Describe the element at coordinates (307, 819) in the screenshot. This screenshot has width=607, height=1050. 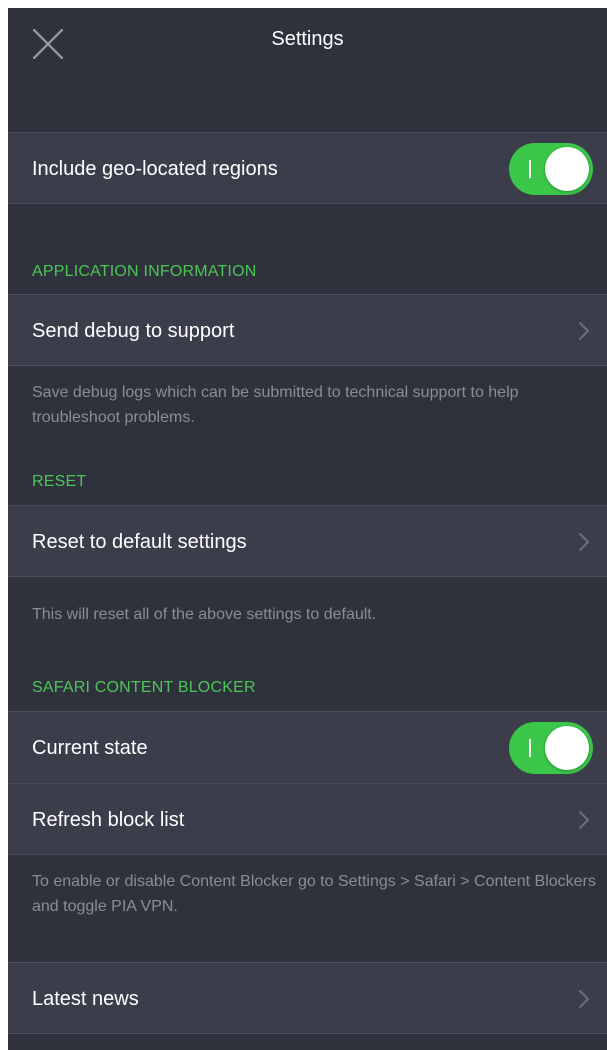
I see `refresh-block-list-row: Refresh block list` at that location.